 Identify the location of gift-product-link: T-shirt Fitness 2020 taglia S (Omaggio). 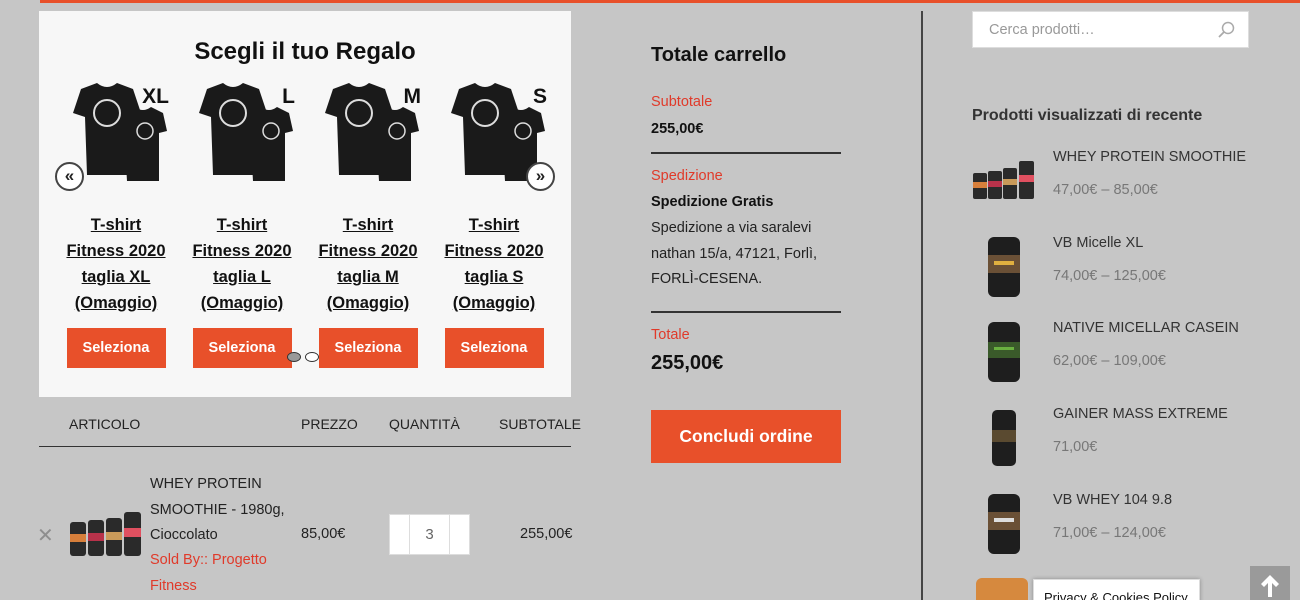
(494, 264).